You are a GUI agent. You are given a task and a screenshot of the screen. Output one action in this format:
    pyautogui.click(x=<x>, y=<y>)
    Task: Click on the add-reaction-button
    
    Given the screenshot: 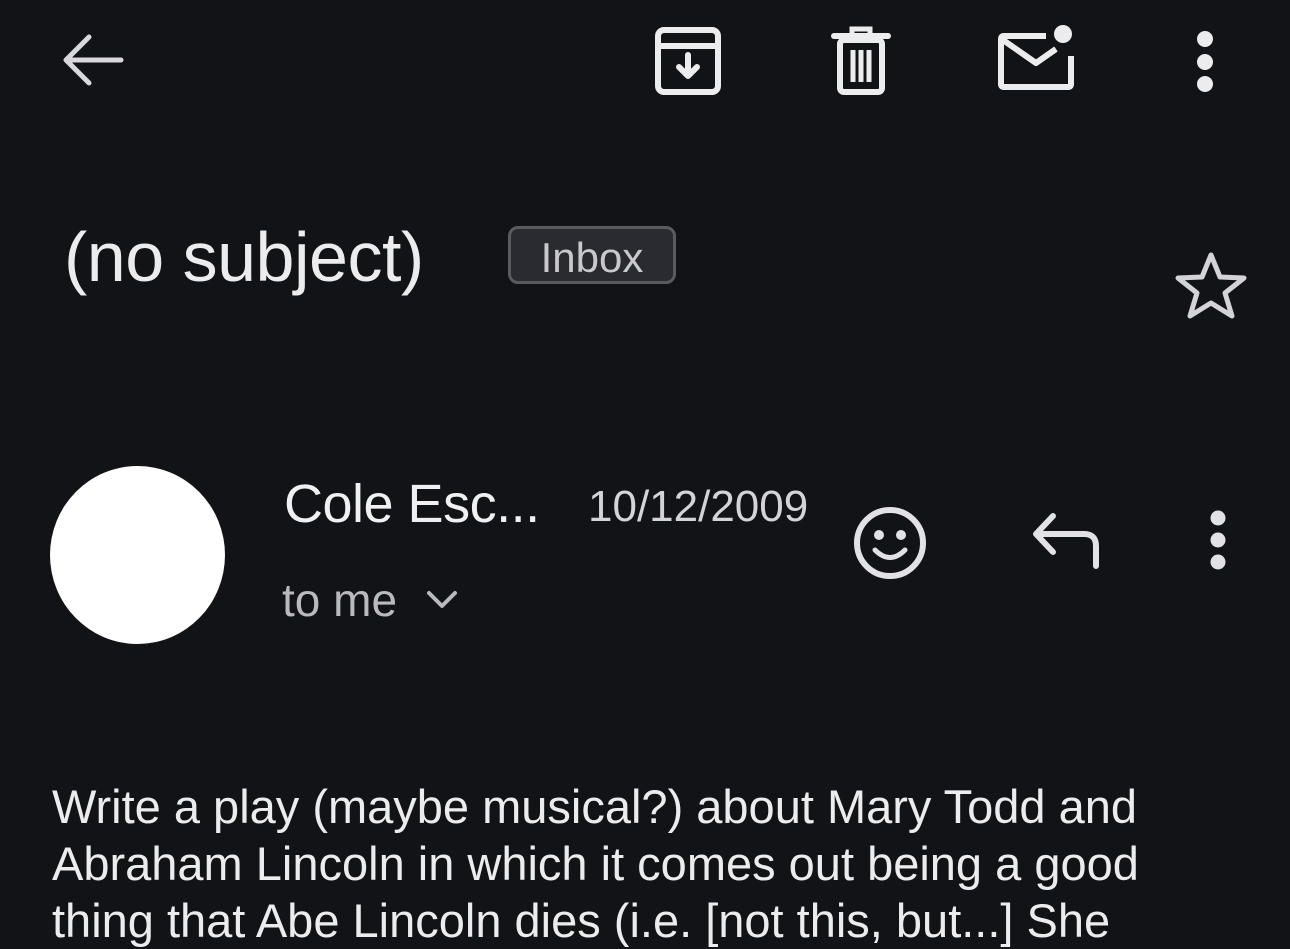 What is the action you would take?
    pyautogui.click(x=890, y=543)
    